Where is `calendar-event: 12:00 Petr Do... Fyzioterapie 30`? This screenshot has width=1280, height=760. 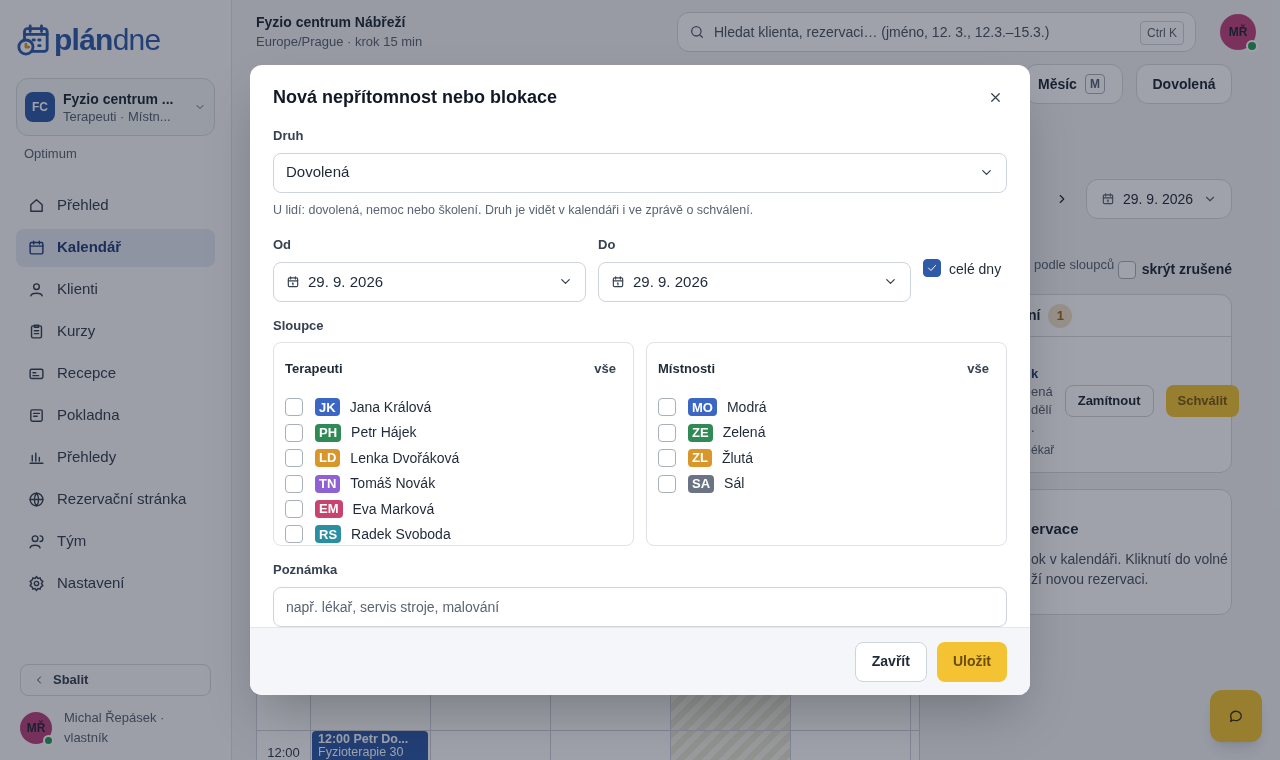 calendar-event: 12:00 Petr Do... Fyzioterapie 30 is located at coordinates (370, 745).